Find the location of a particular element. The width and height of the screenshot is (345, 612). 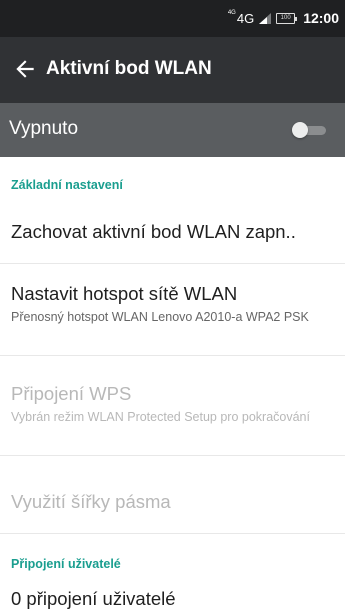

toolbar: Aktivní bod WLAN is located at coordinates (172, 70).